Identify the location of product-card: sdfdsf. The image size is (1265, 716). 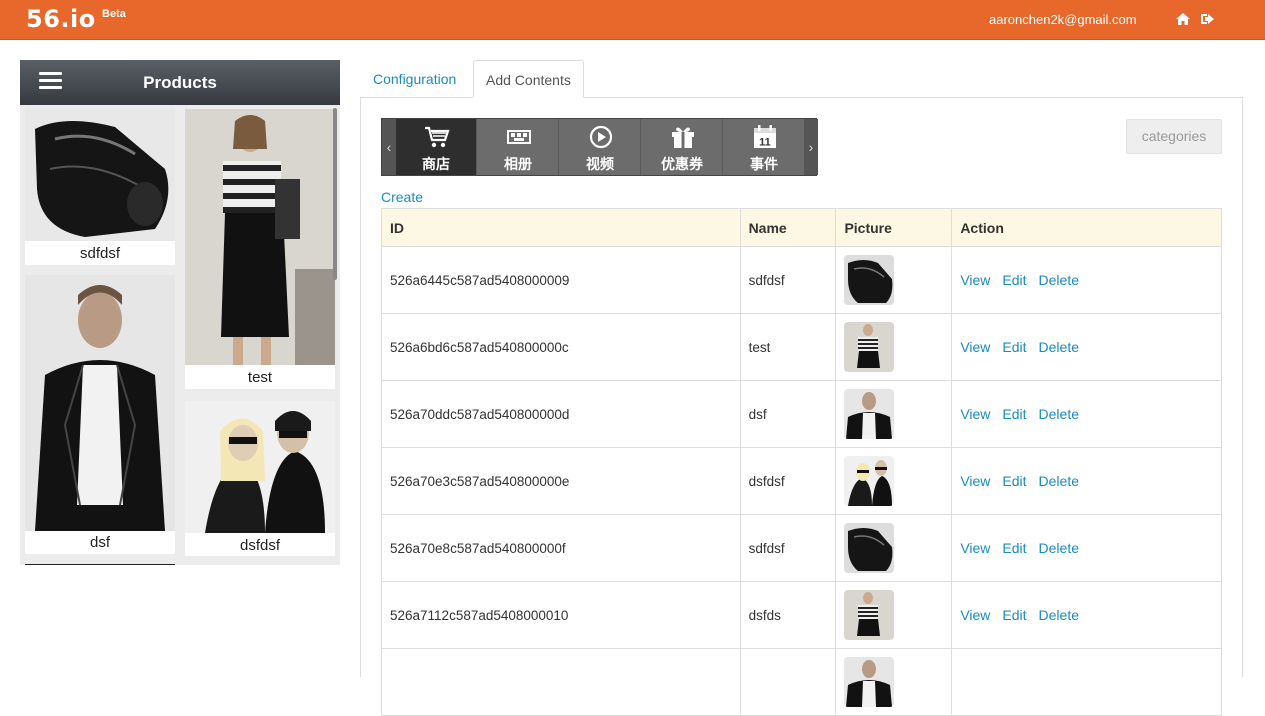
(100, 187).